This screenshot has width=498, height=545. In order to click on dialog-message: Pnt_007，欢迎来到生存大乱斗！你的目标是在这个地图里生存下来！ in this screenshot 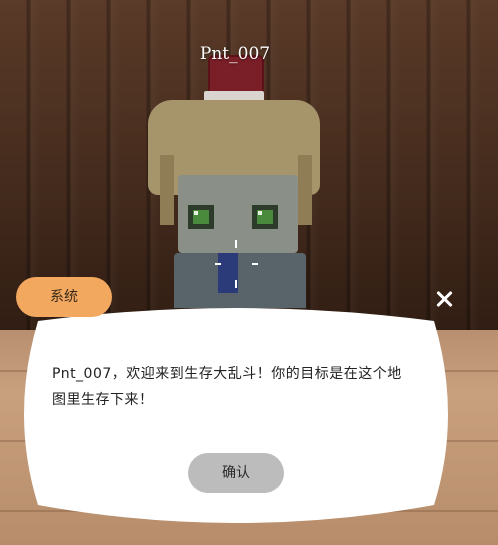, I will do `click(227, 387)`.